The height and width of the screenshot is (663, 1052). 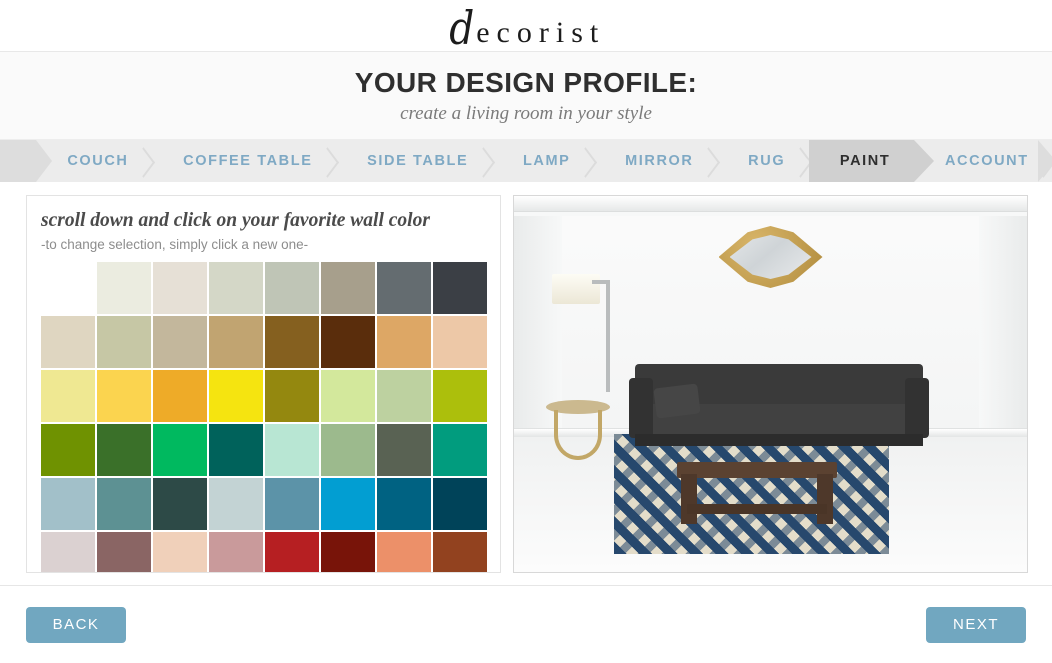 I want to click on back-button: BACK, so click(x=76, y=624).